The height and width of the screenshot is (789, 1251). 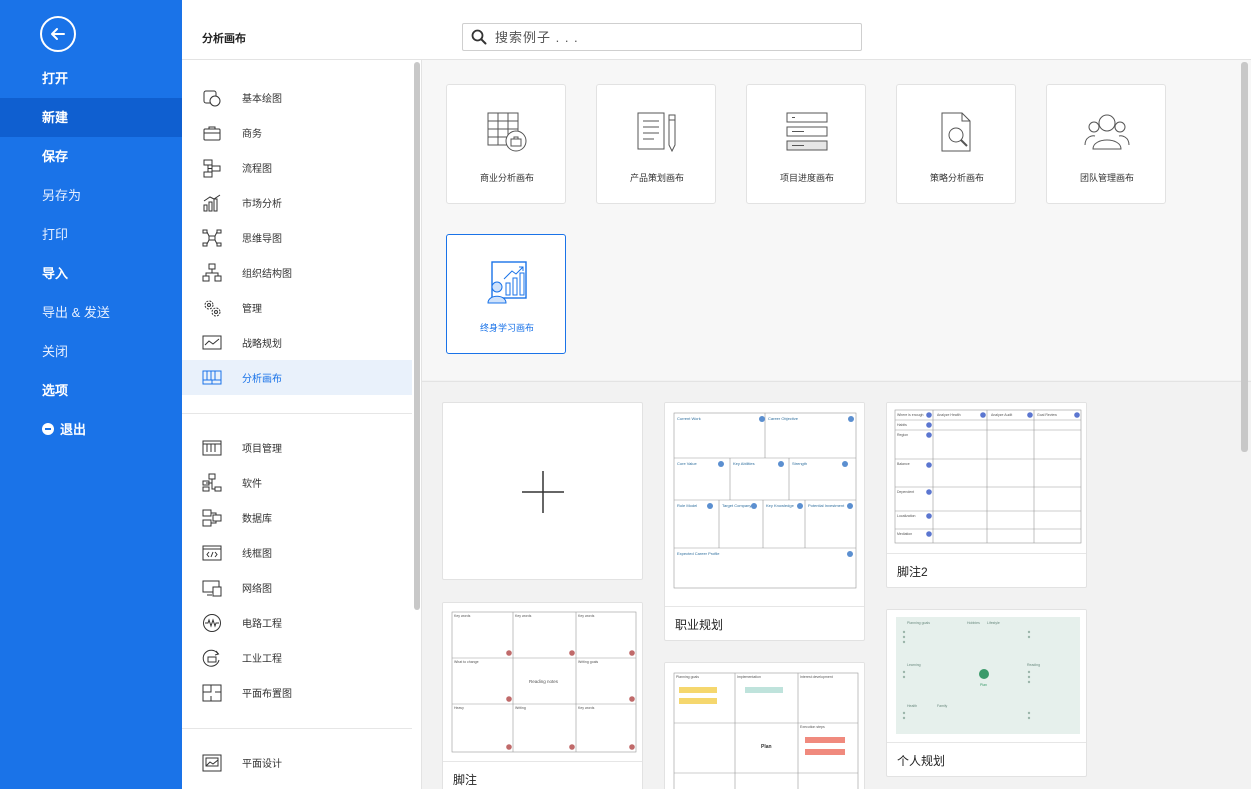 What do you see at coordinates (656, 144) in the screenshot?
I see `template-product-plan: 产品策划画布` at bounding box center [656, 144].